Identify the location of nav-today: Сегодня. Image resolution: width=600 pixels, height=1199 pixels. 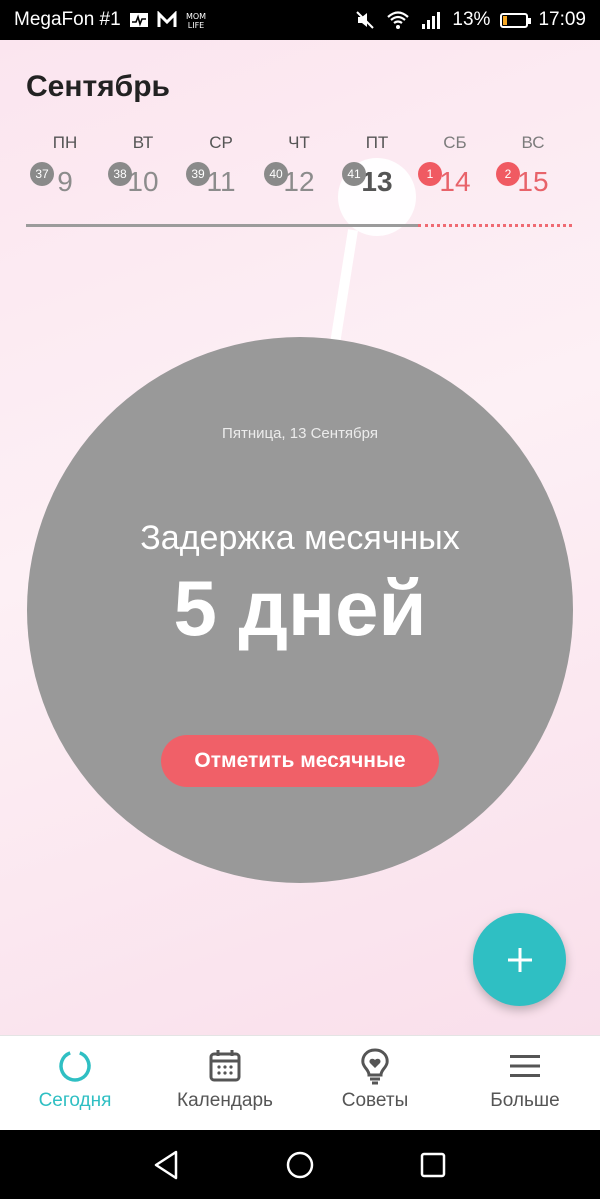
(75, 1083).